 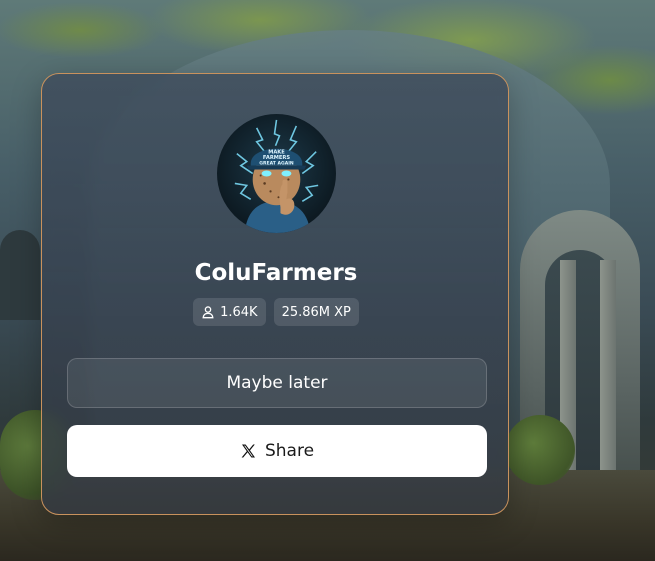 What do you see at coordinates (239, 312) in the screenshot?
I see `followers-count: 1.64K` at bounding box center [239, 312].